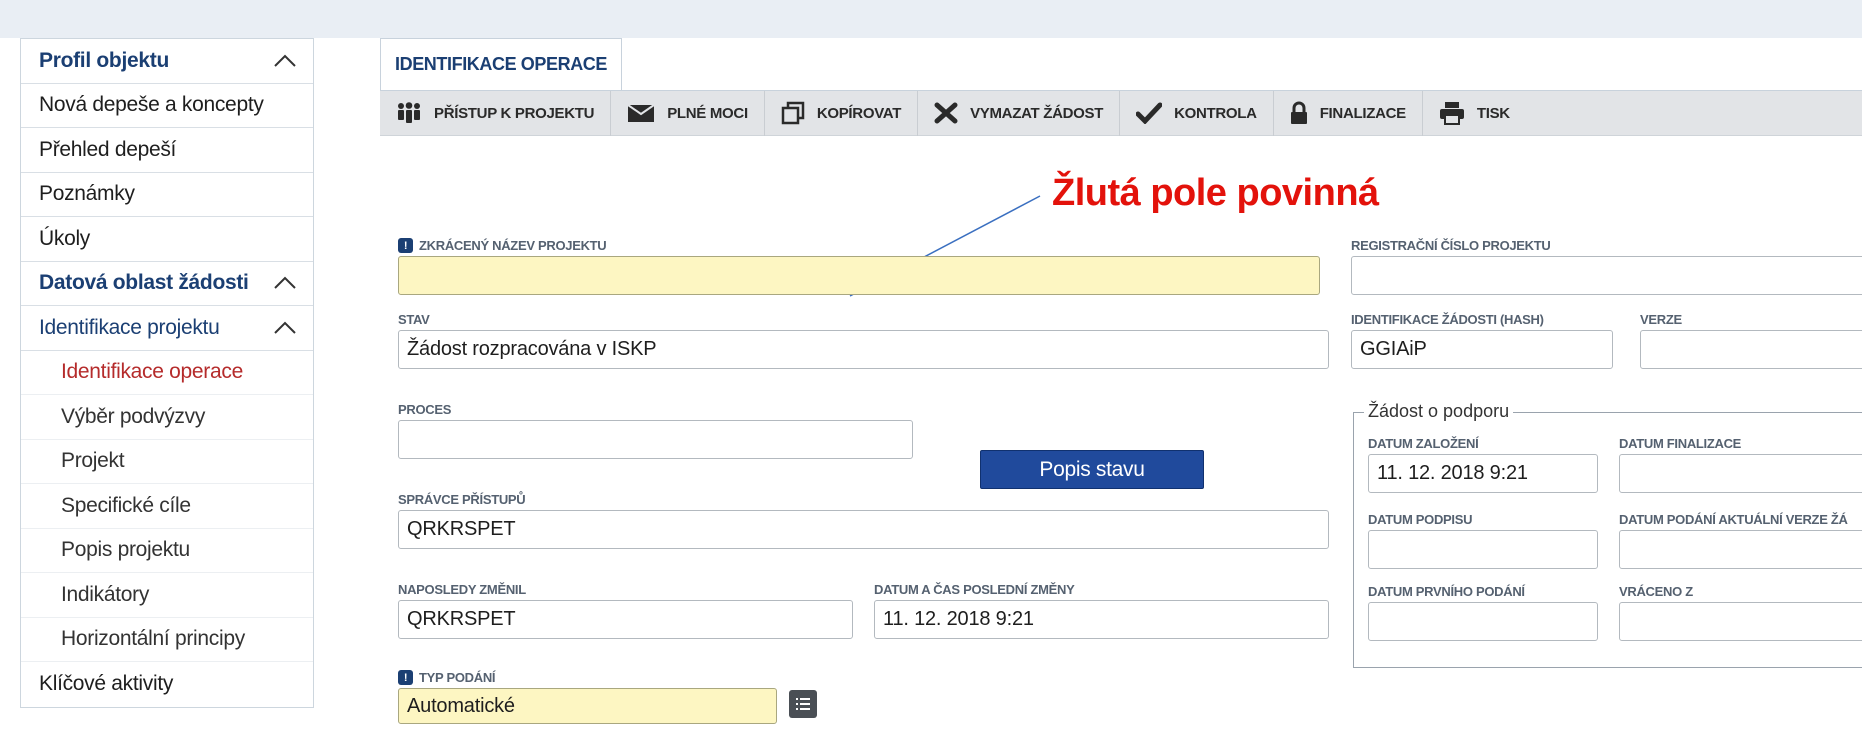 The width and height of the screenshot is (1862, 730). I want to click on datum-finalizace-field, so click(1740, 473).